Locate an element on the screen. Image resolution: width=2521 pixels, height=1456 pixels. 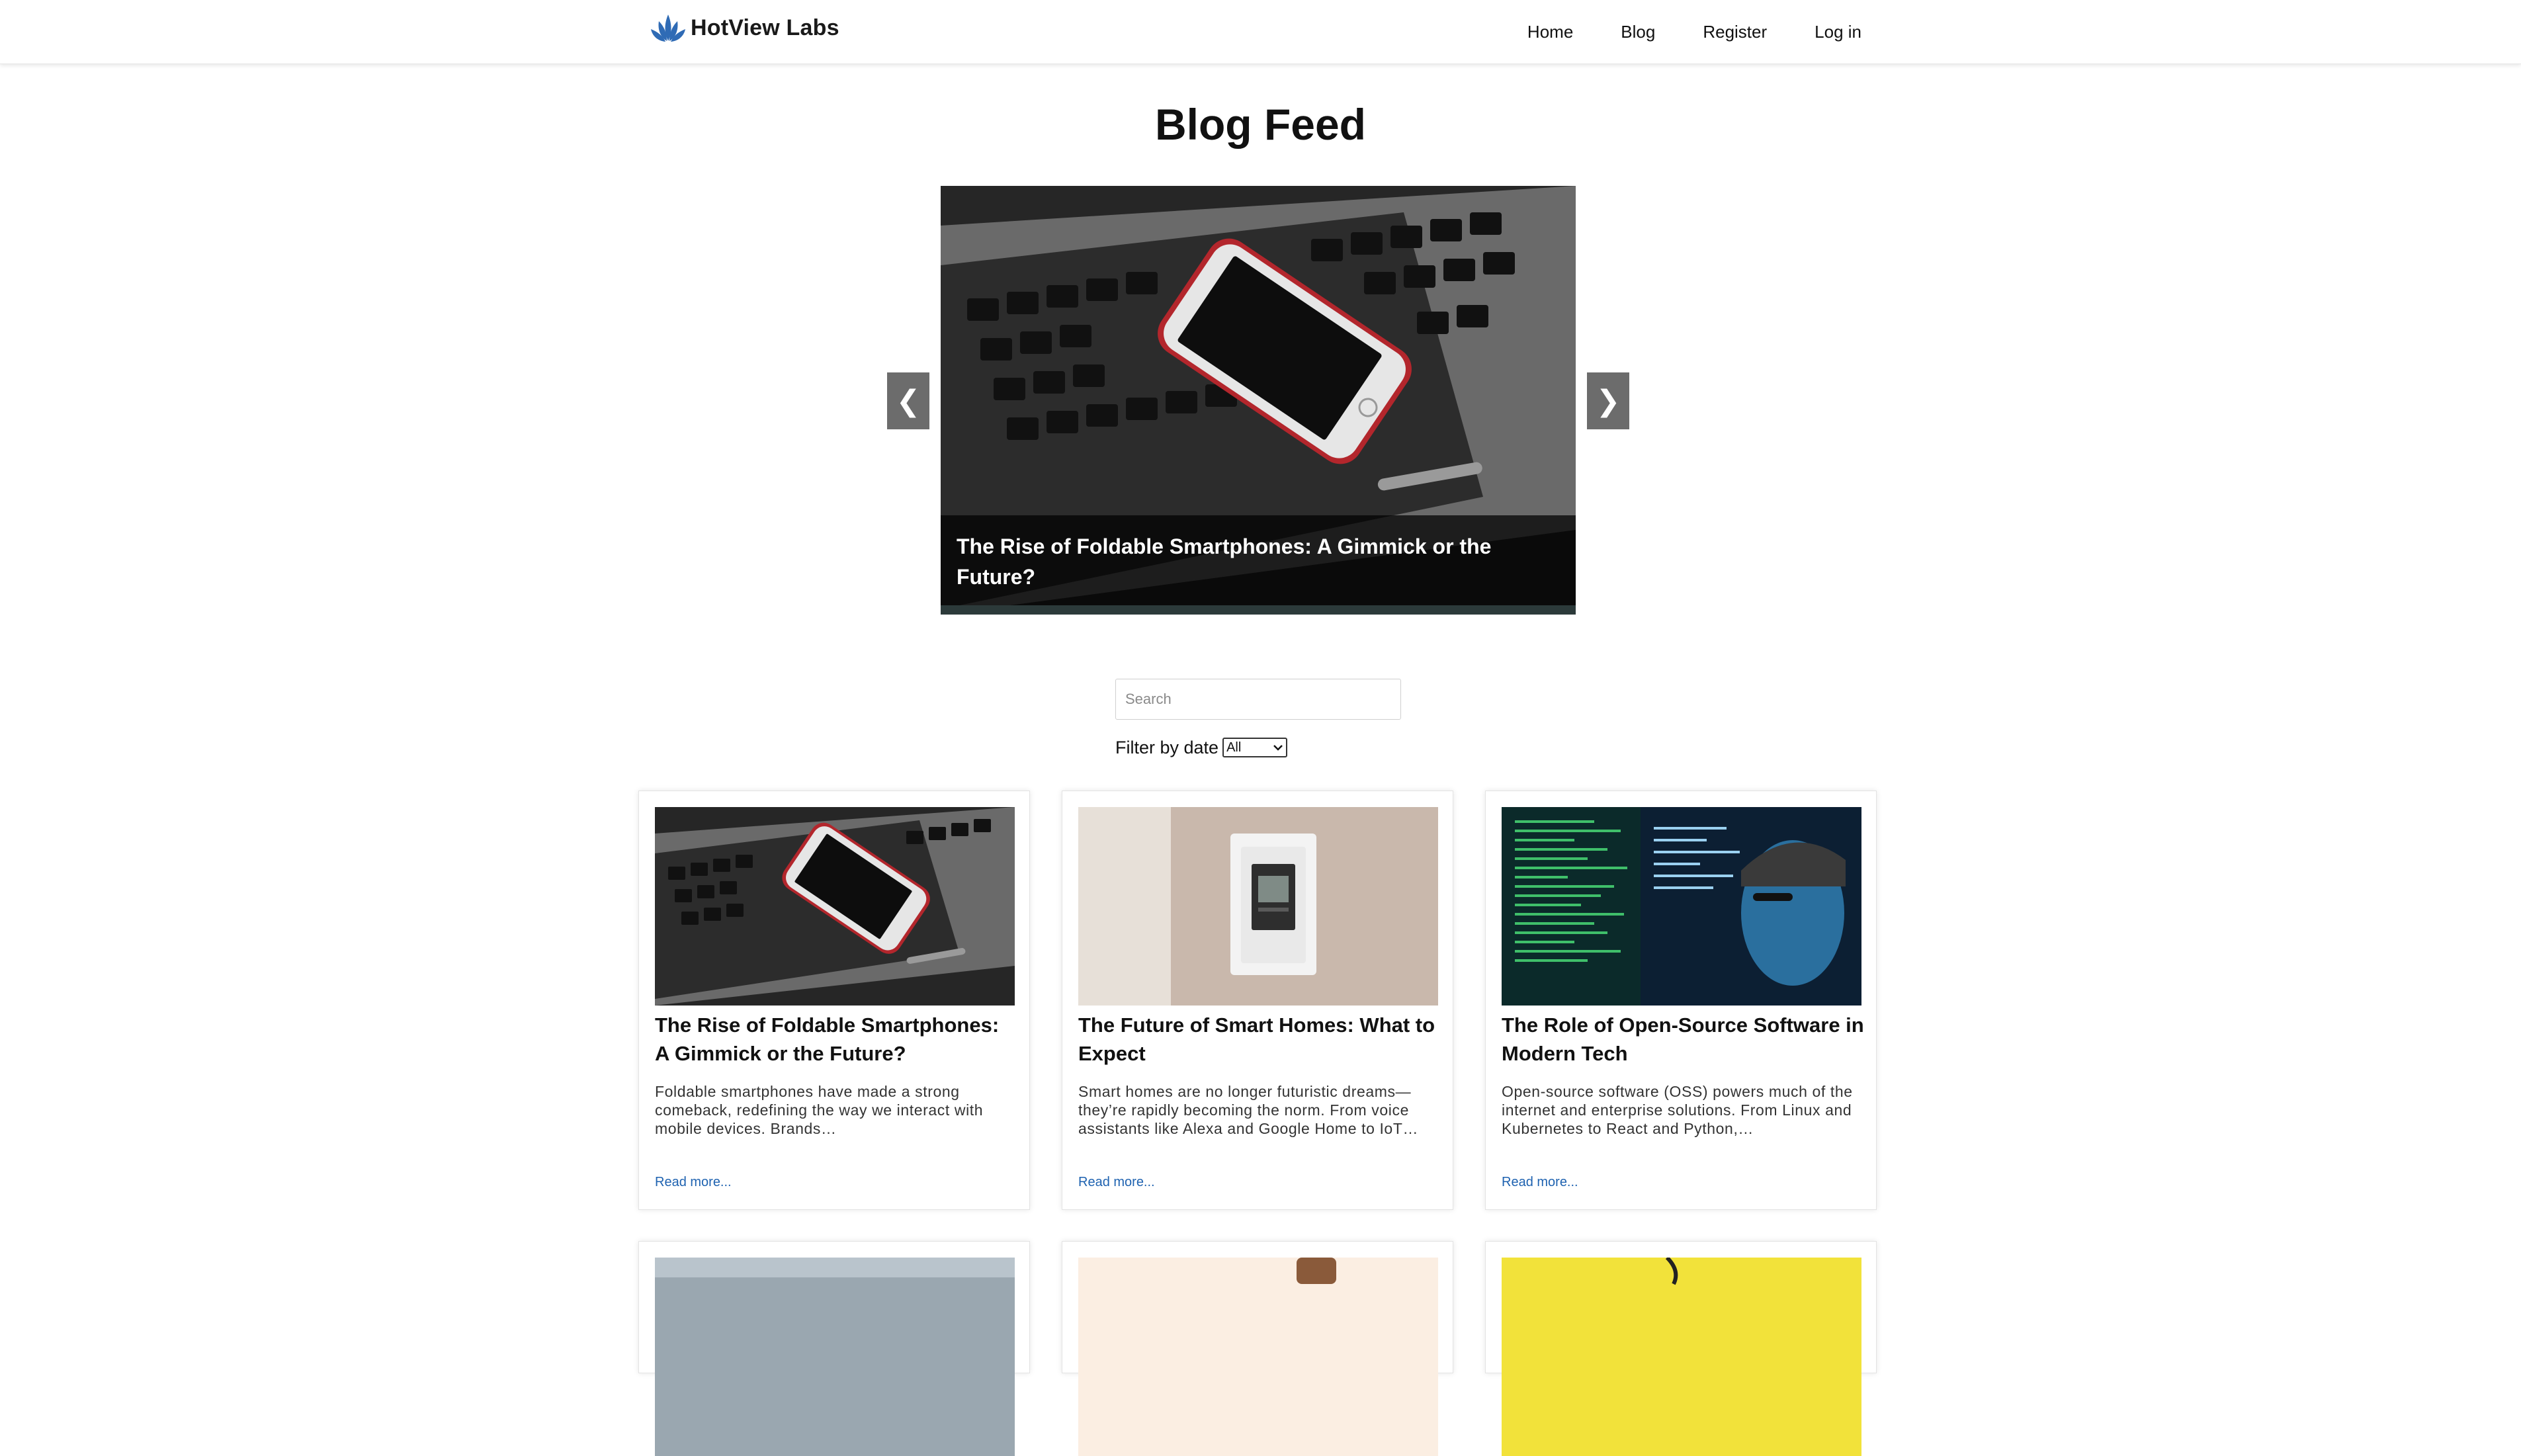
post-thumbnail-programmer is located at coordinates (1681, 906).